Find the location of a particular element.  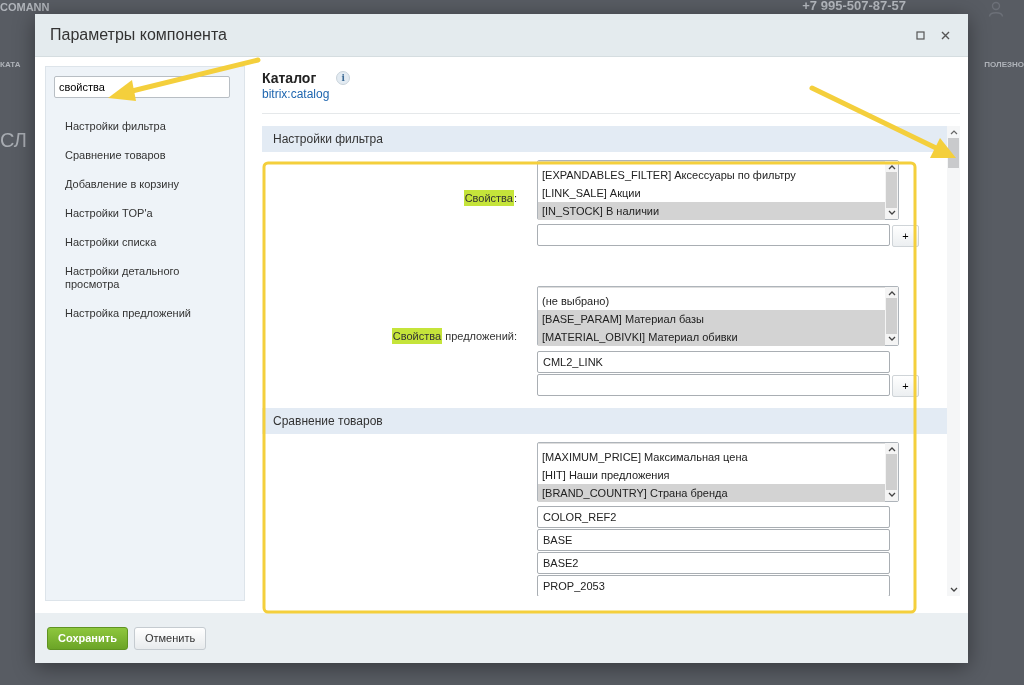

list-option: [BASE_PARAM] Материал базы is located at coordinates (711, 319).